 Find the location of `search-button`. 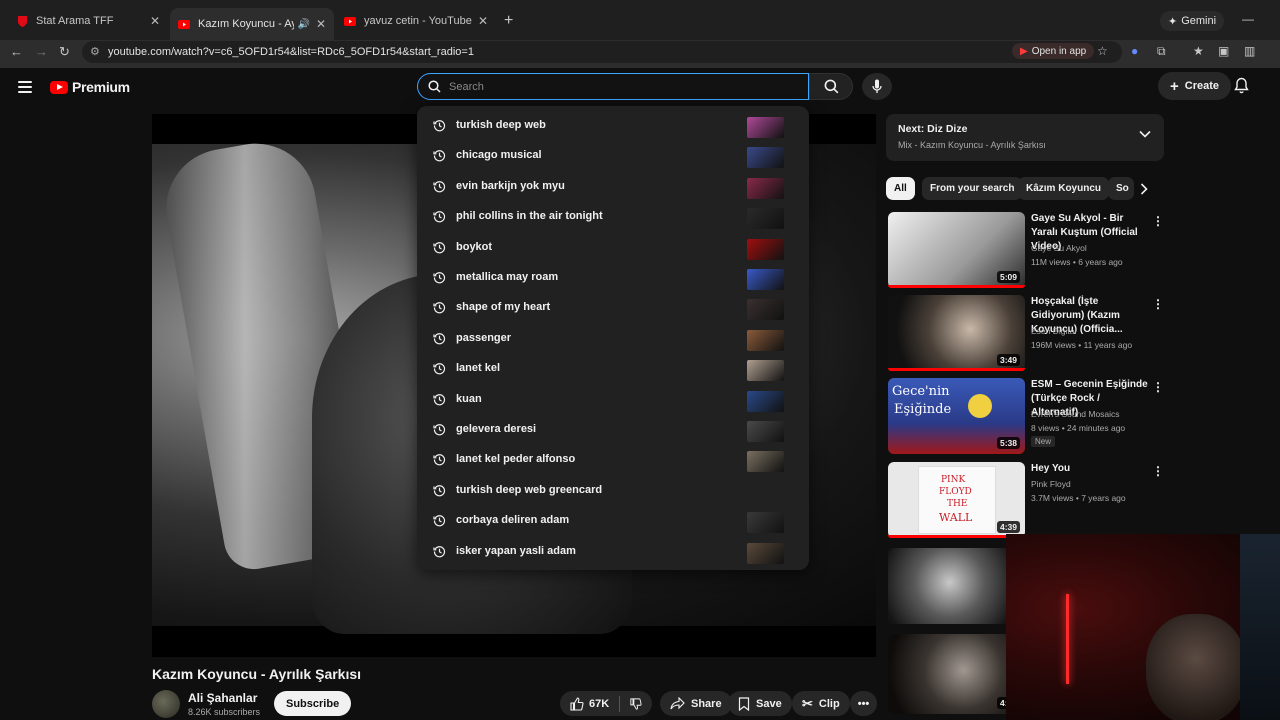

search-button is located at coordinates (831, 86).